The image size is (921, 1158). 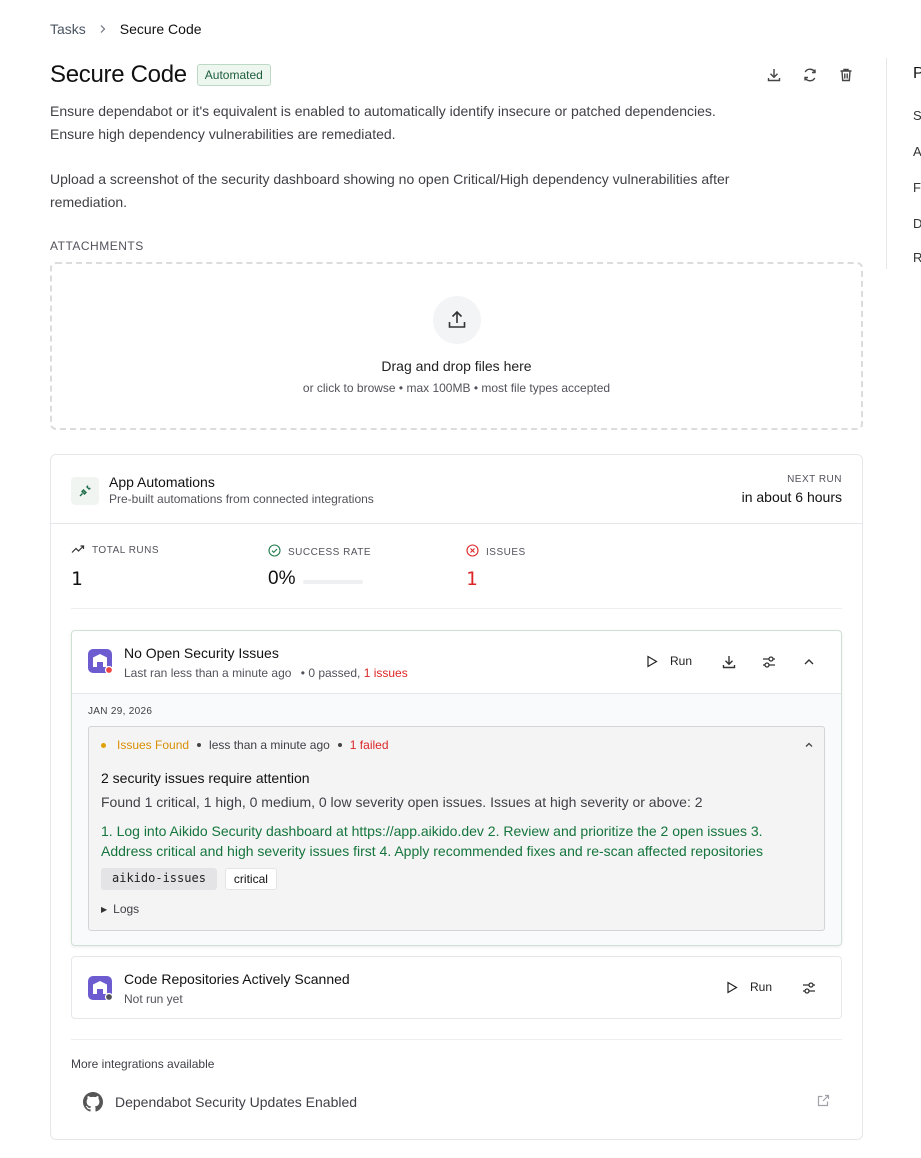 What do you see at coordinates (917, 257) in the screenshot?
I see `rail-item: R` at bounding box center [917, 257].